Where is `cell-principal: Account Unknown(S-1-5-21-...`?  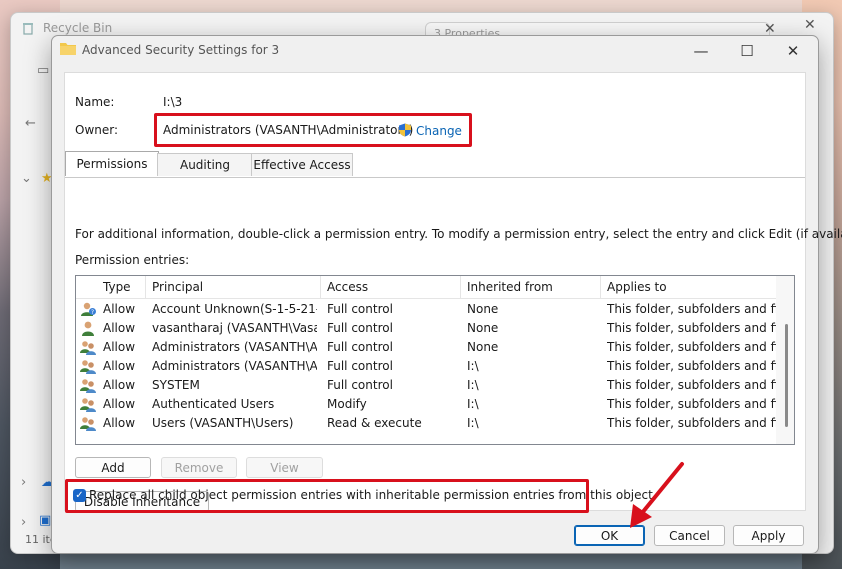
cell-principal: Account Unknown(S-1-5-21-... is located at coordinates (234, 309).